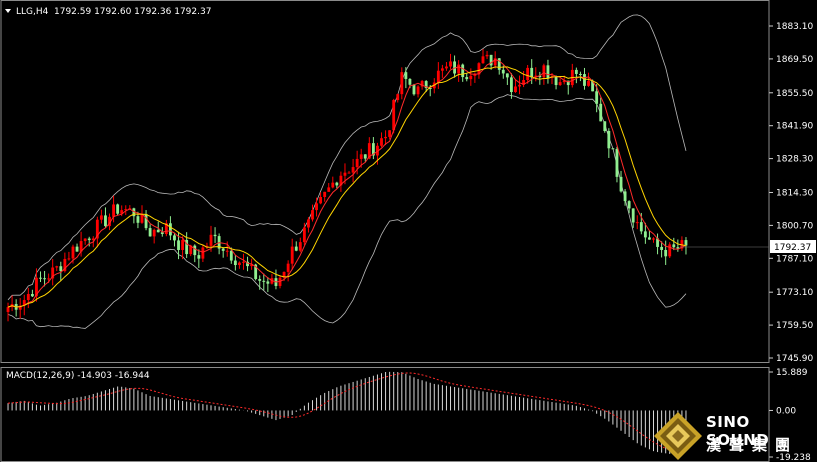  Describe the element at coordinates (794, 94) in the screenshot. I see `price-tick-label: 1855.50` at that location.